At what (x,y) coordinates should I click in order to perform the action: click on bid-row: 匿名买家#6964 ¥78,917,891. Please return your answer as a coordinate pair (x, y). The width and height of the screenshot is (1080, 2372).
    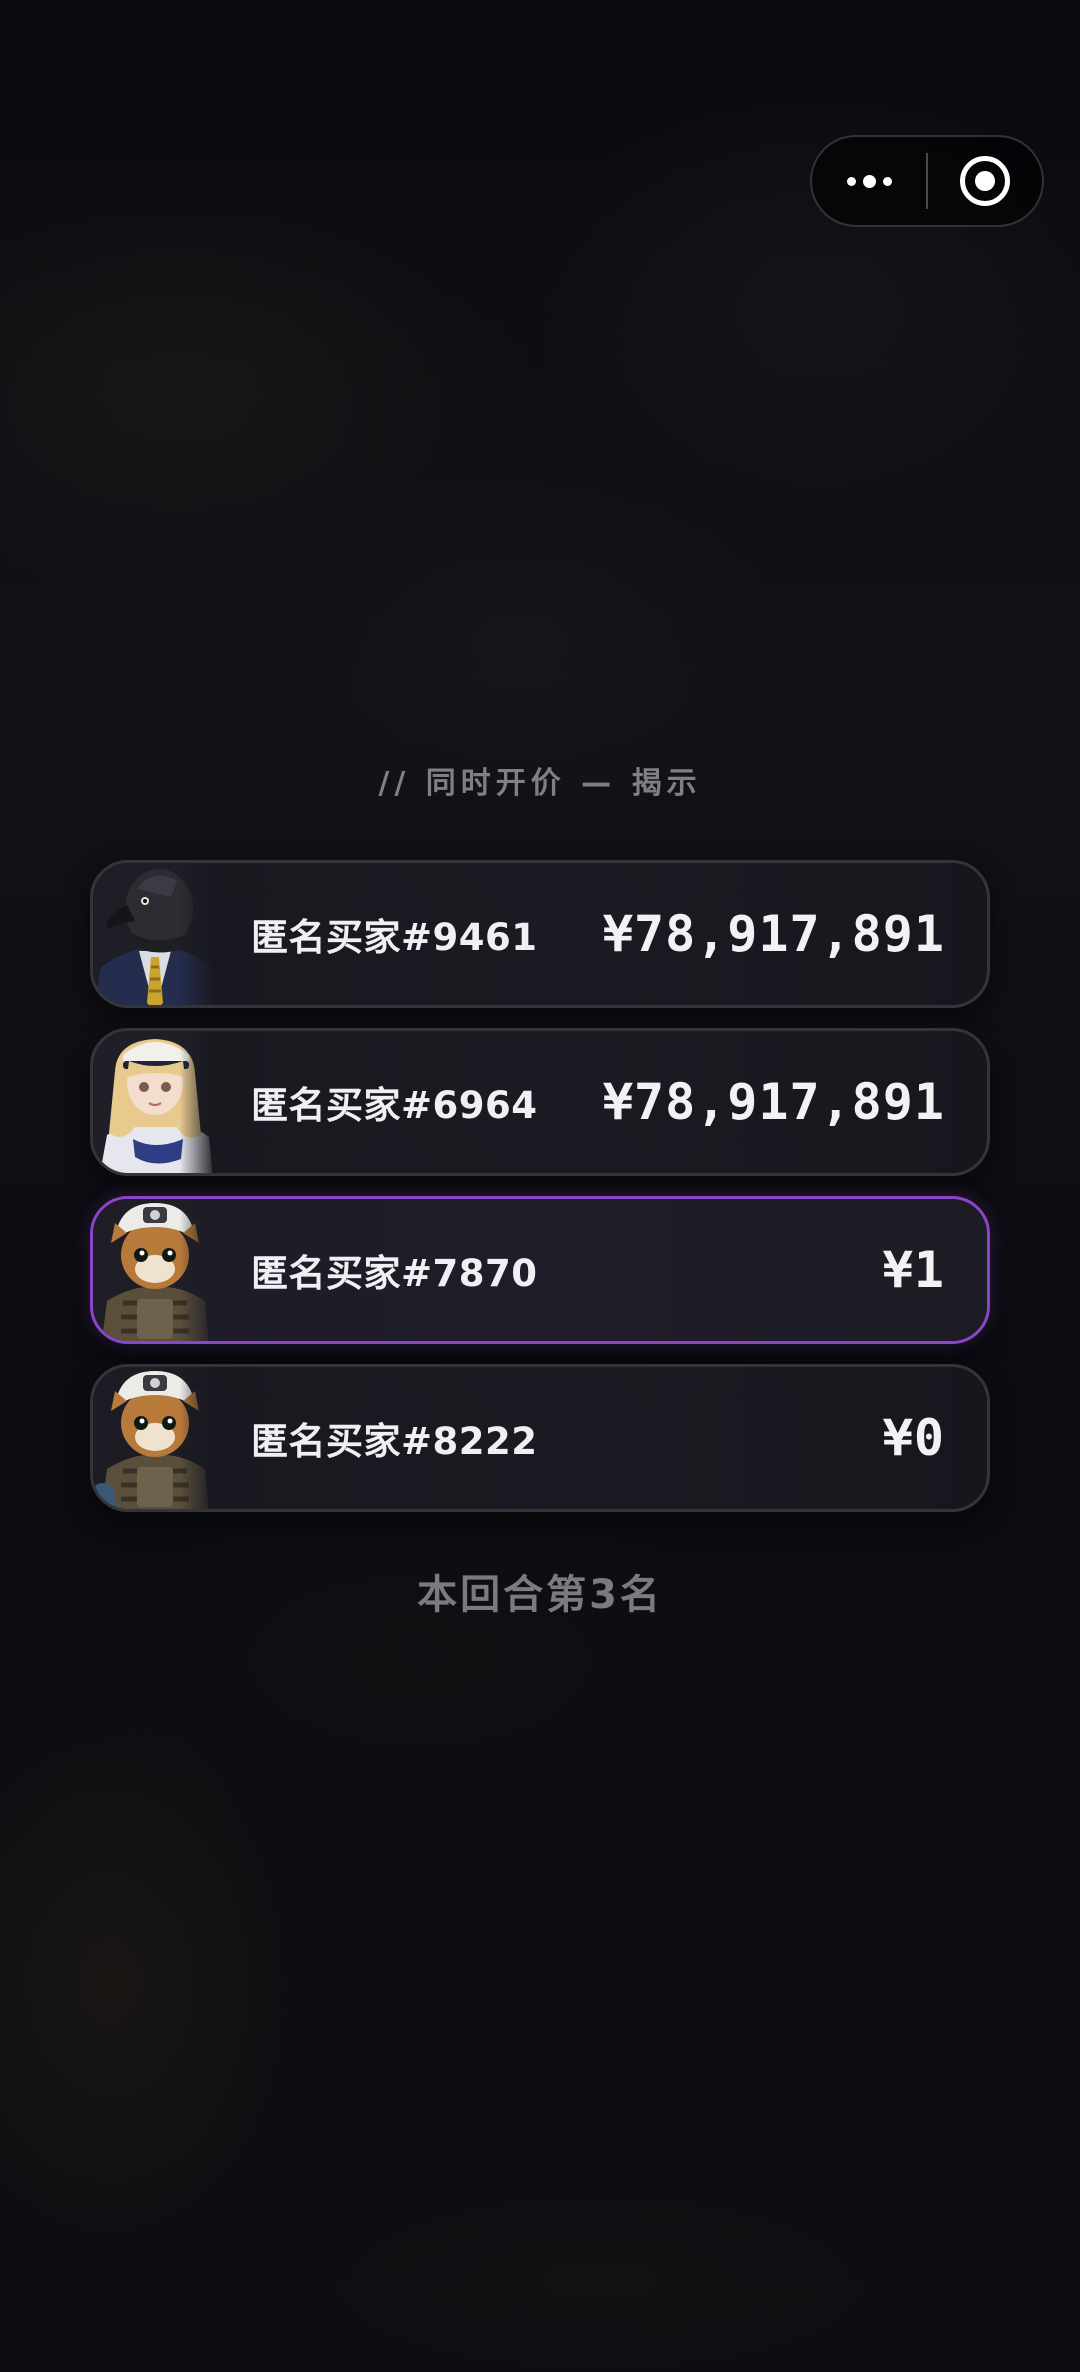
    Looking at the image, I should click on (540, 1102).